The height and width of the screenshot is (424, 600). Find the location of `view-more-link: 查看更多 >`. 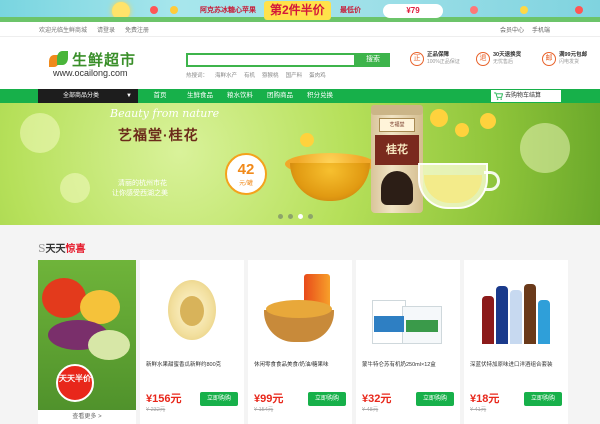

view-more-link: 查看更多 > is located at coordinates (87, 417).